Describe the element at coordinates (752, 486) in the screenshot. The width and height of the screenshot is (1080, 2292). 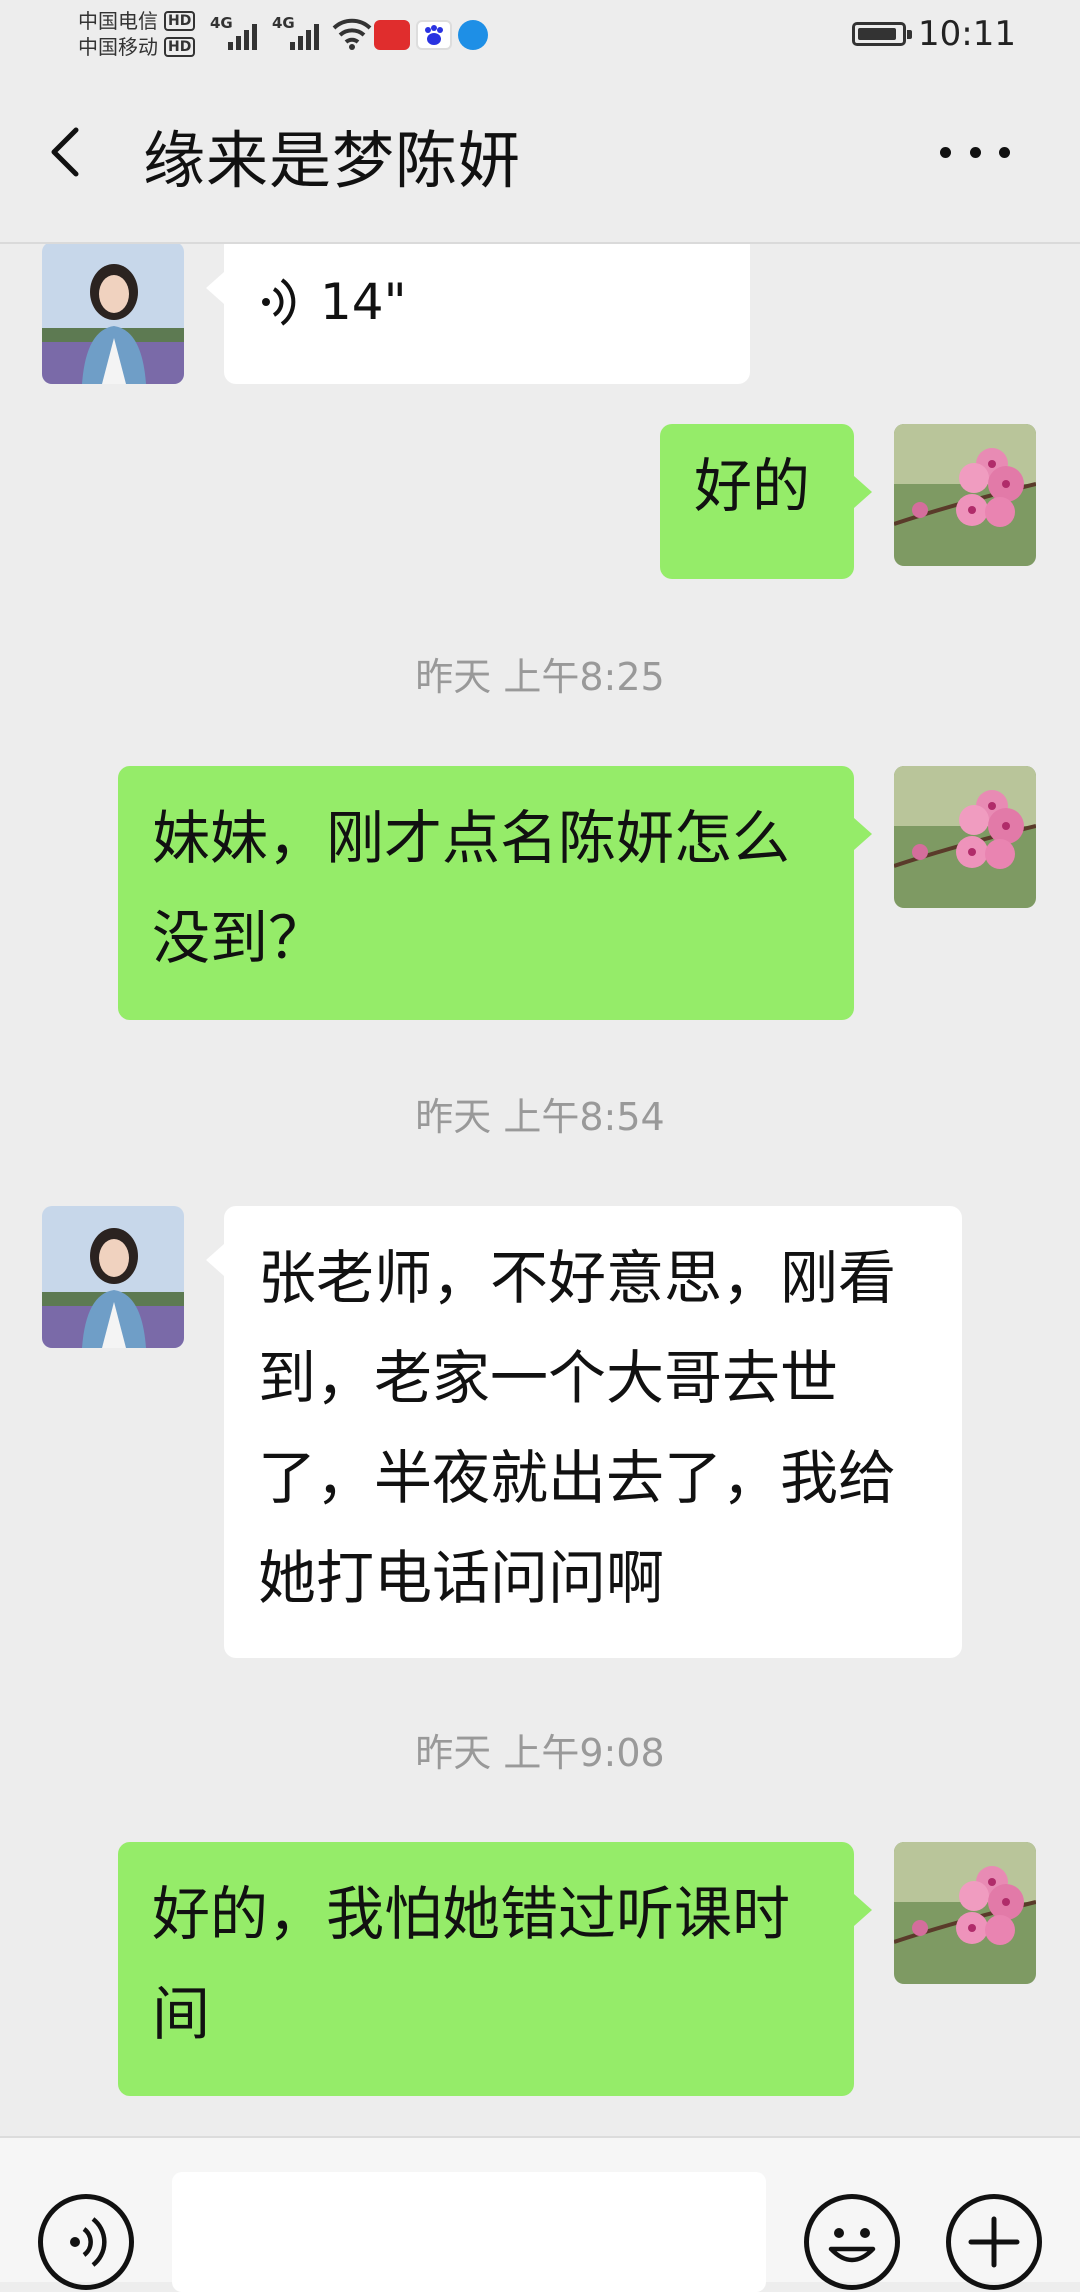
I see `message-text: 好的` at that location.